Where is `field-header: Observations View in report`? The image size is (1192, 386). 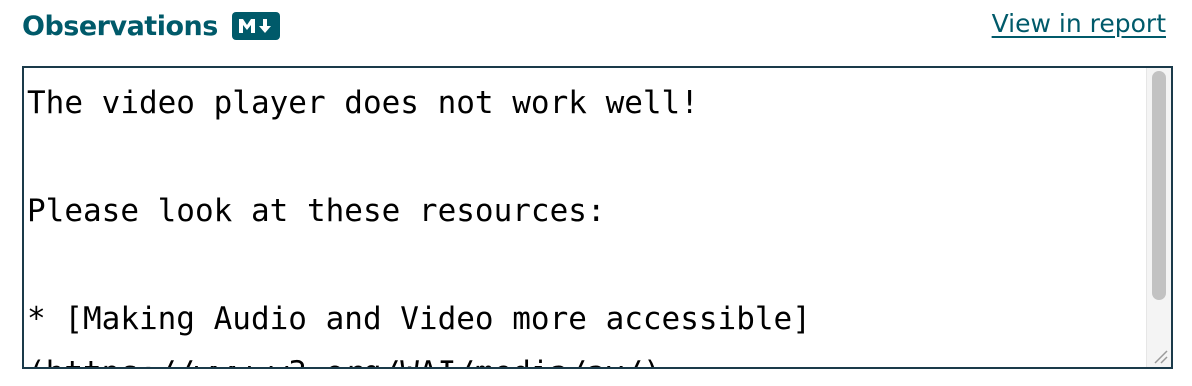 field-header: Observations View in report is located at coordinates (594, 26).